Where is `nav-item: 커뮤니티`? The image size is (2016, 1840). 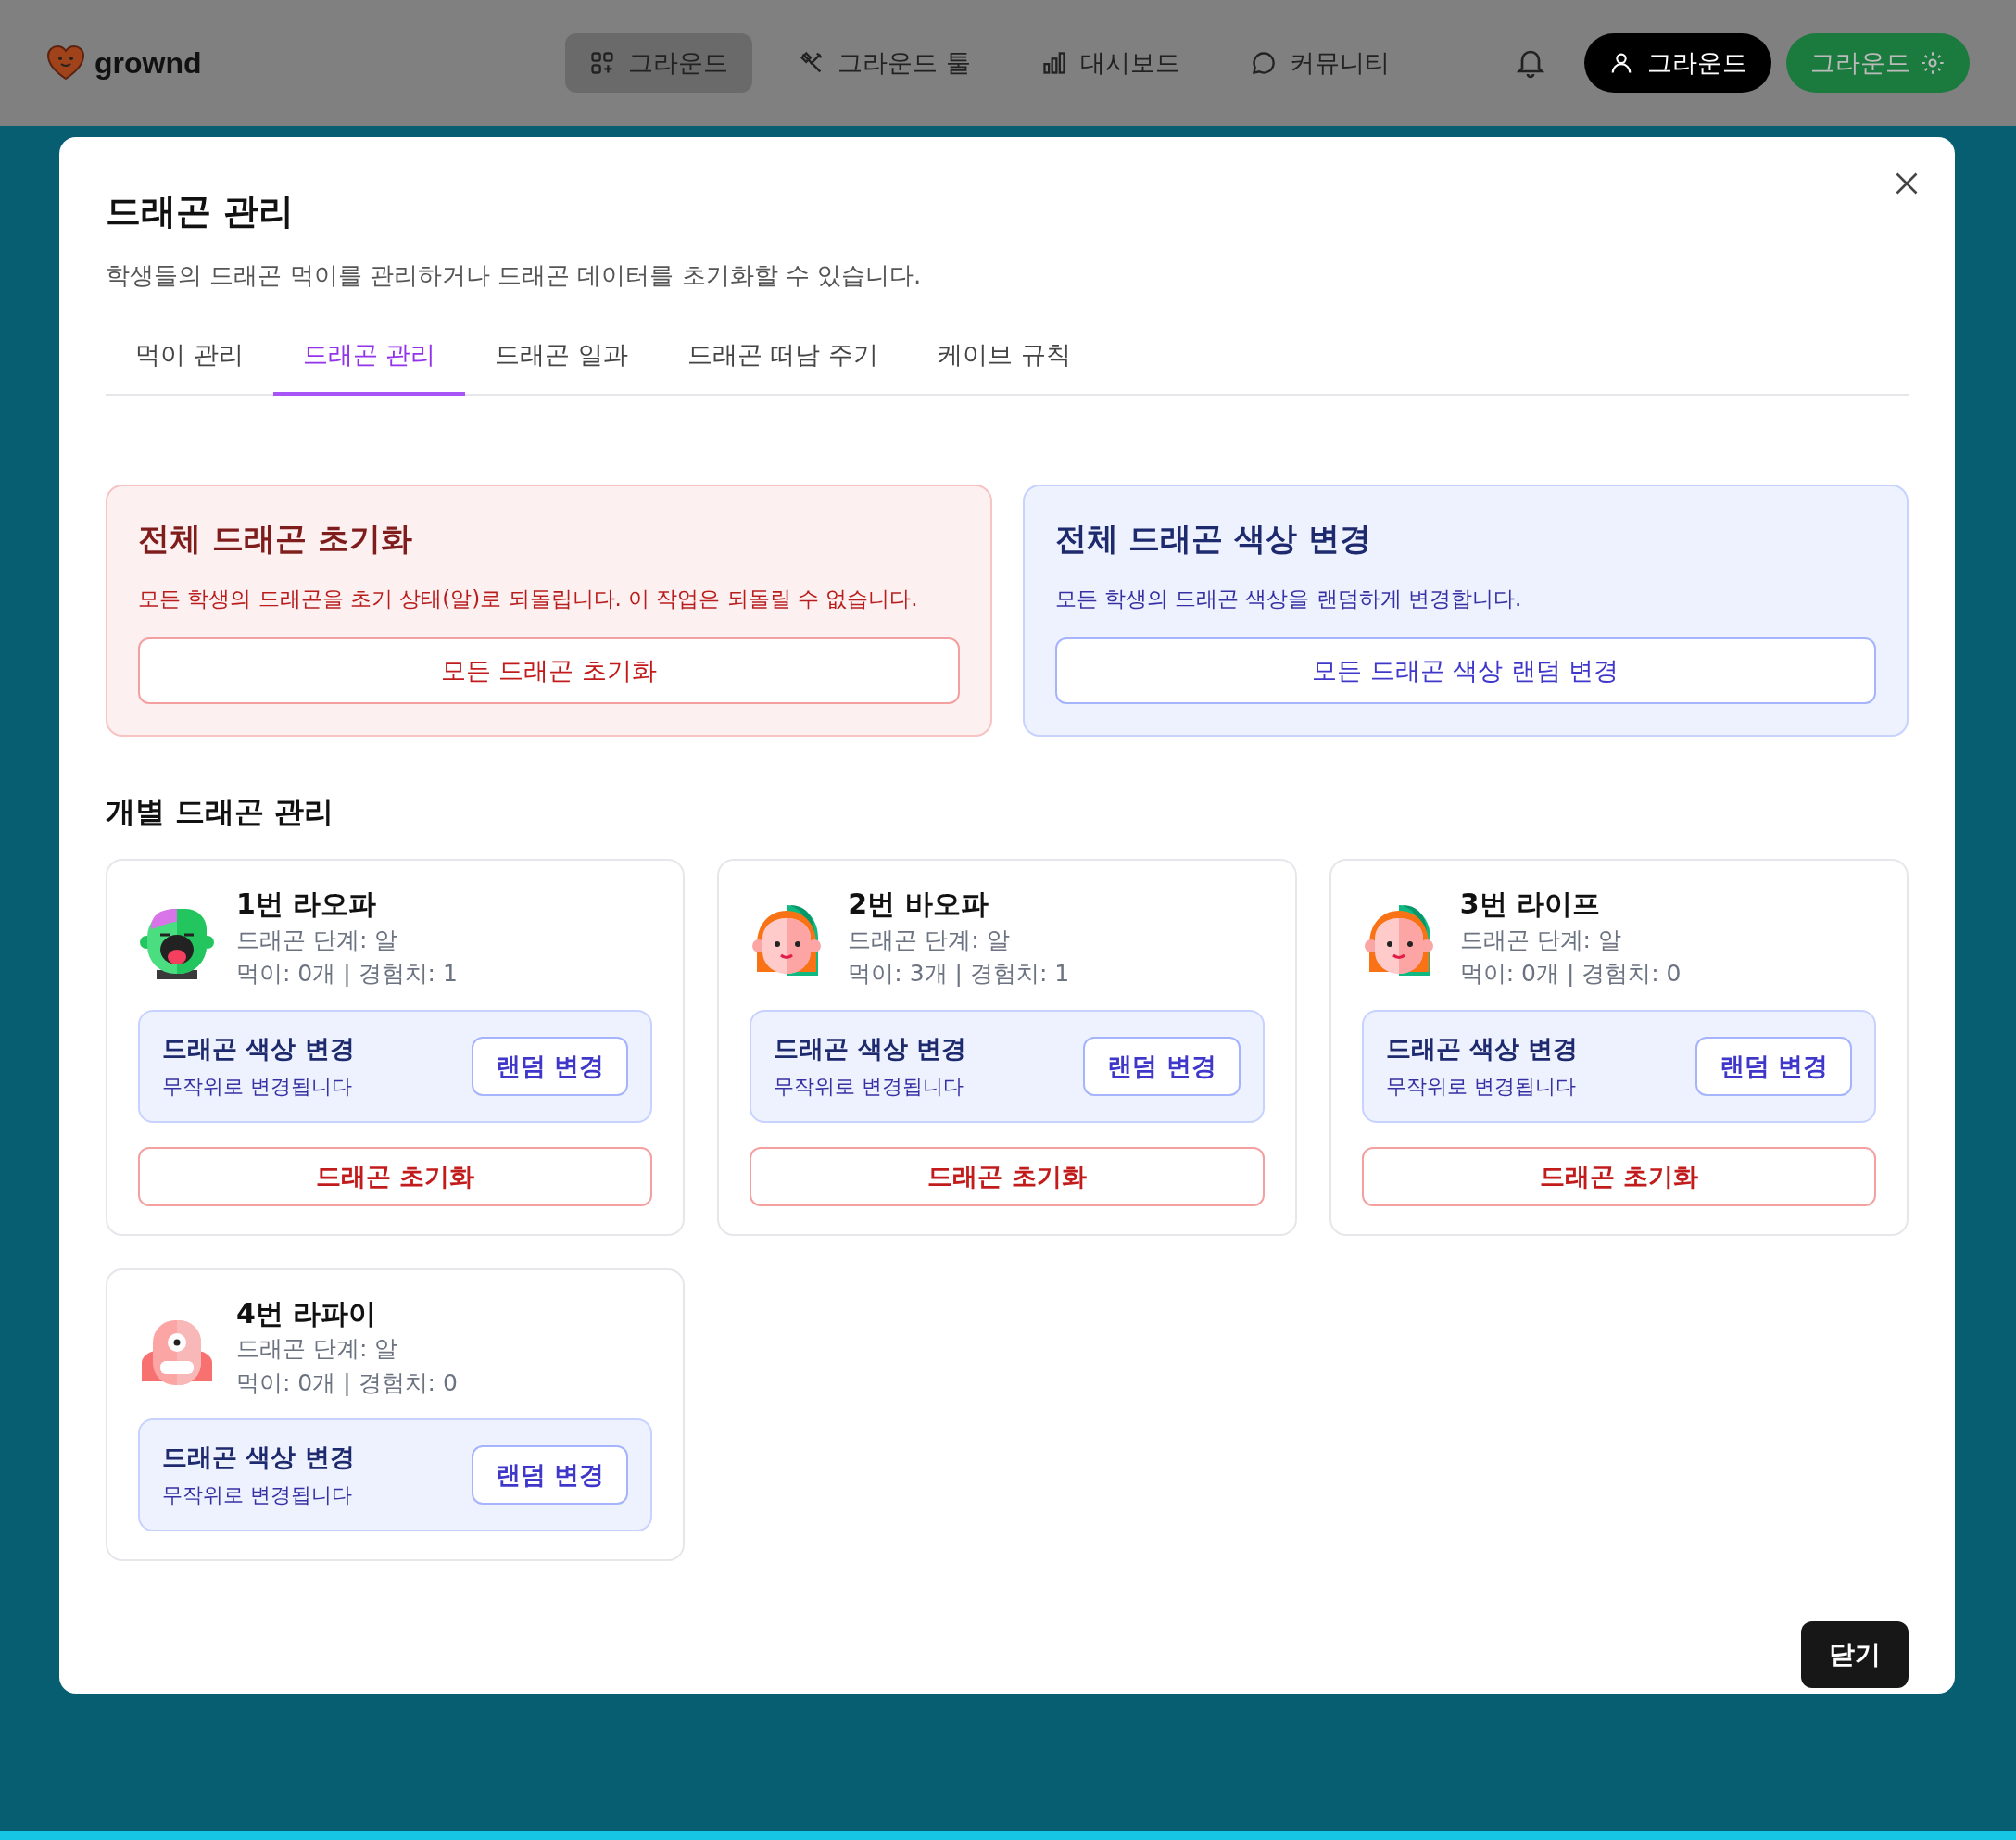
nav-item: 커뮤니티 is located at coordinates (1320, 63).